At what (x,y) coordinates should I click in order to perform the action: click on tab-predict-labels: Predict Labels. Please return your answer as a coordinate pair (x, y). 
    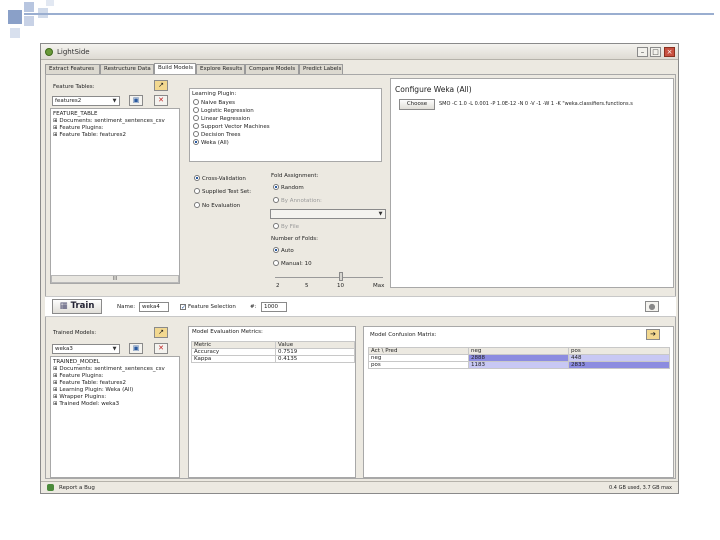
    Looking at the image, I should click on (321, 69).